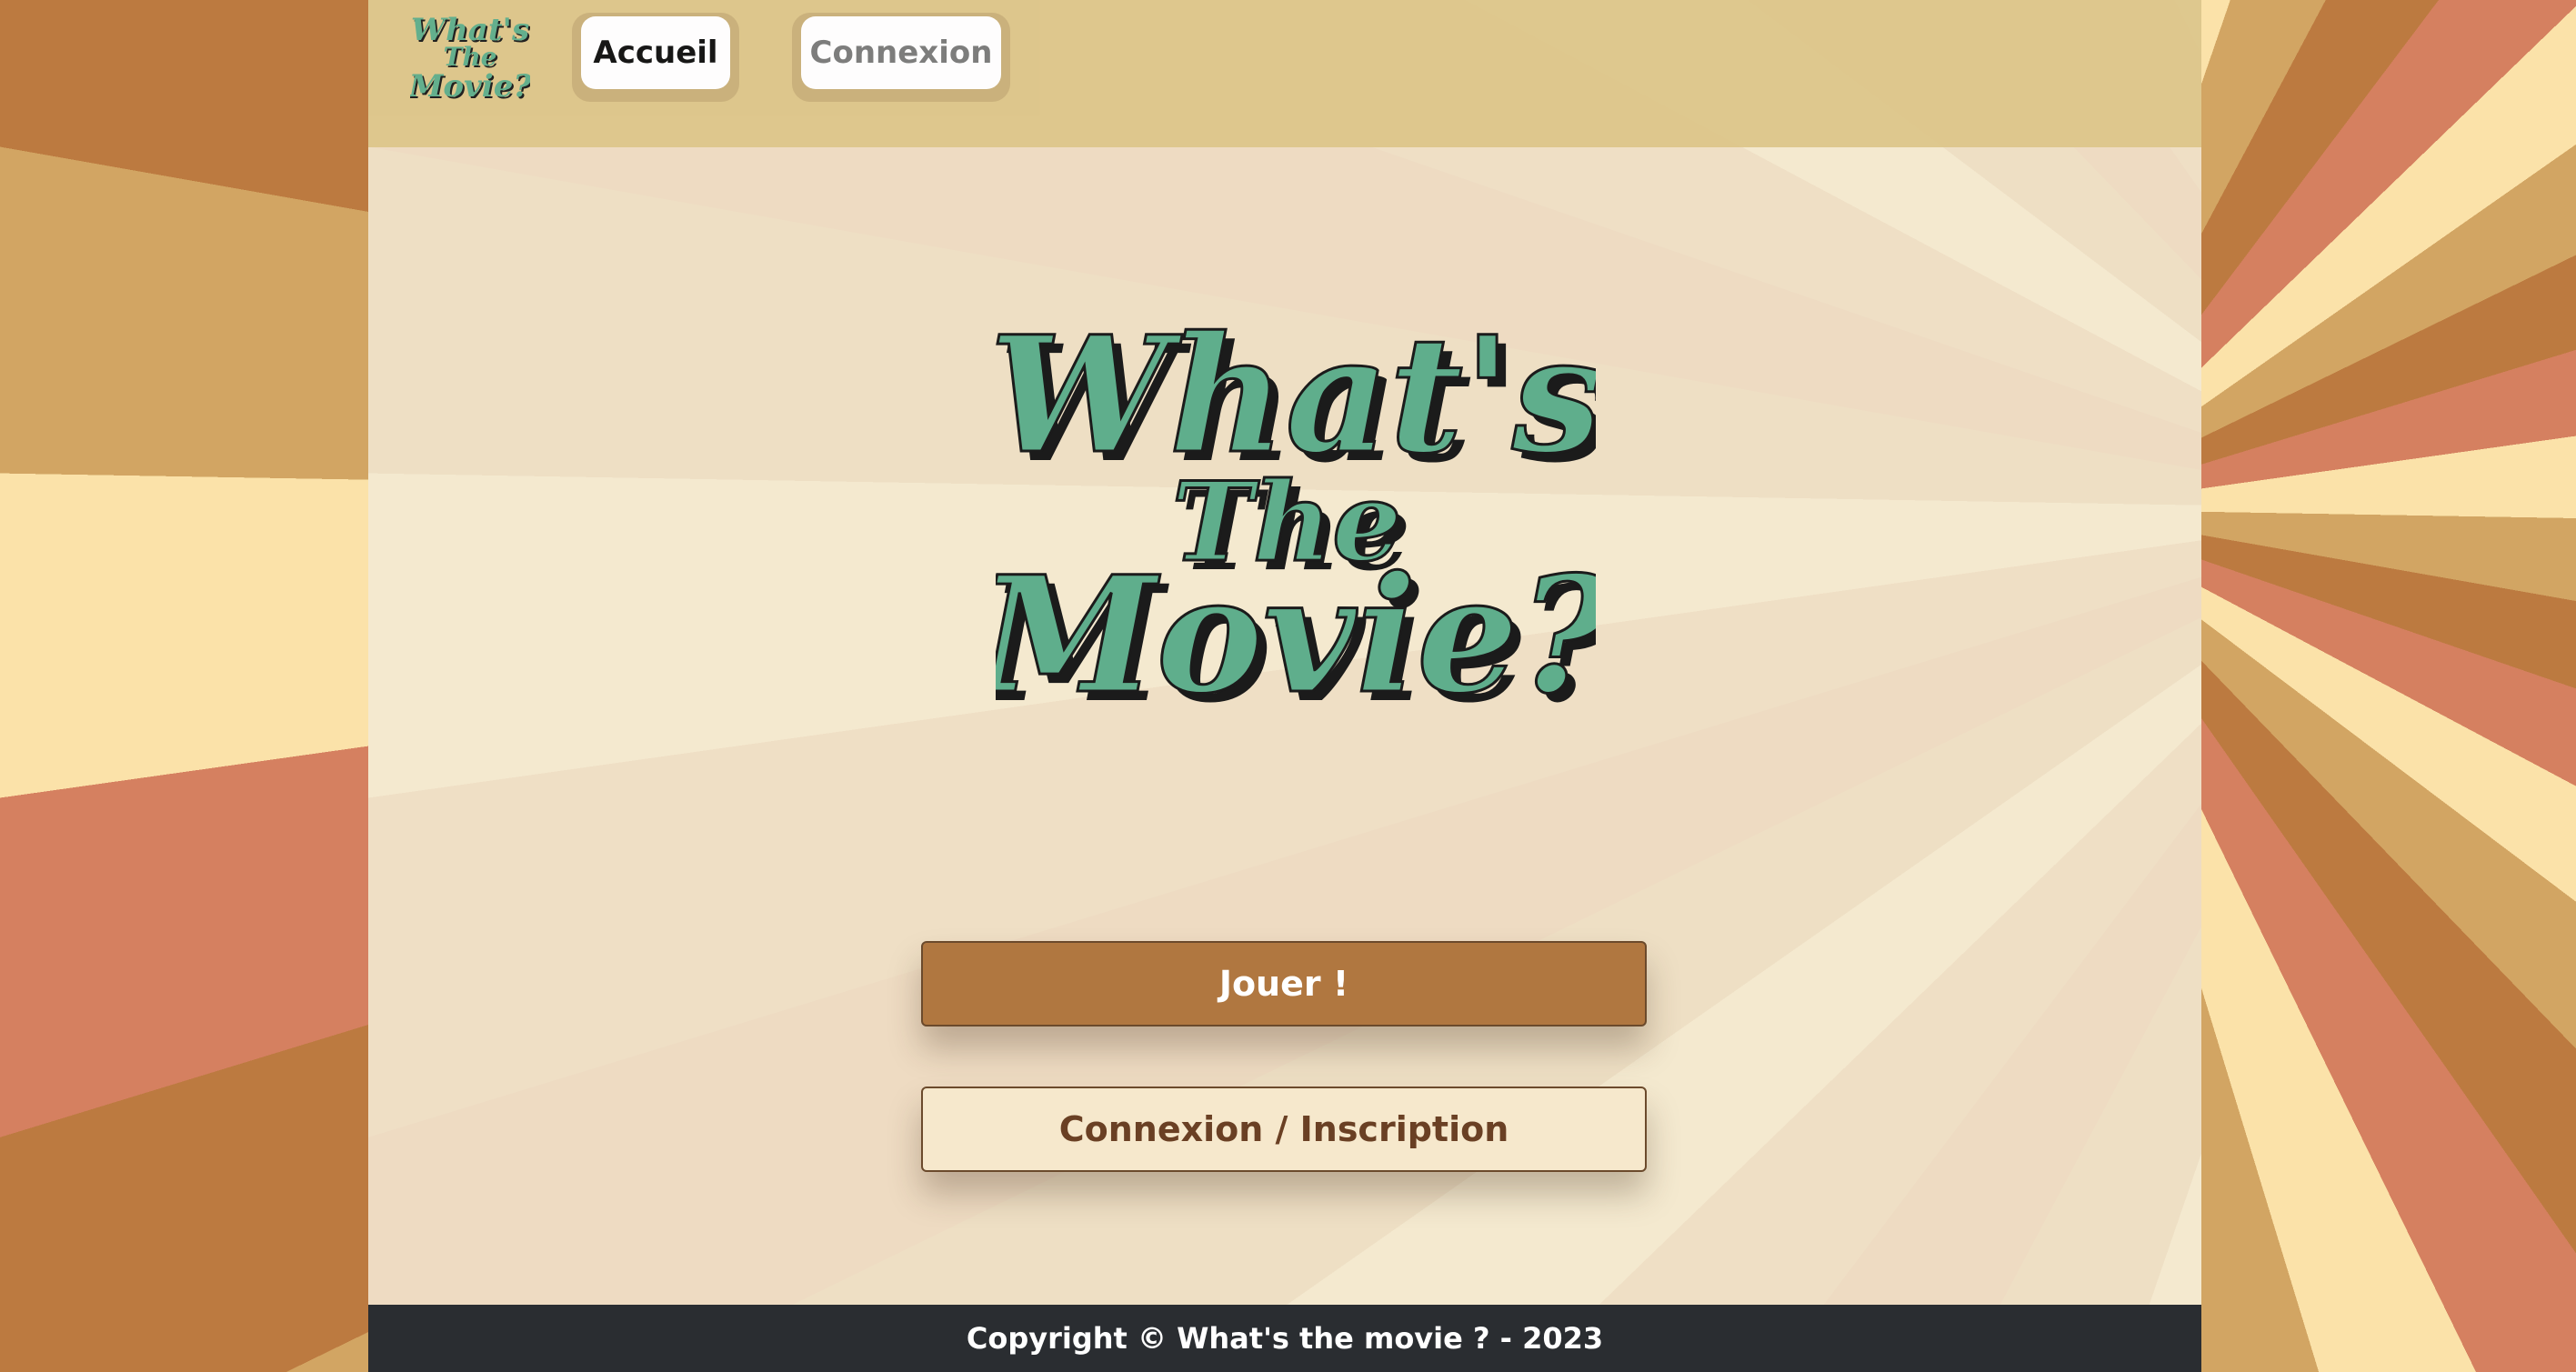 The height and width of the screenshot is (1372, 2576). I want to click on copyright-text: Copyright © What's the movie ? - 2023, so click(1285, 1338).